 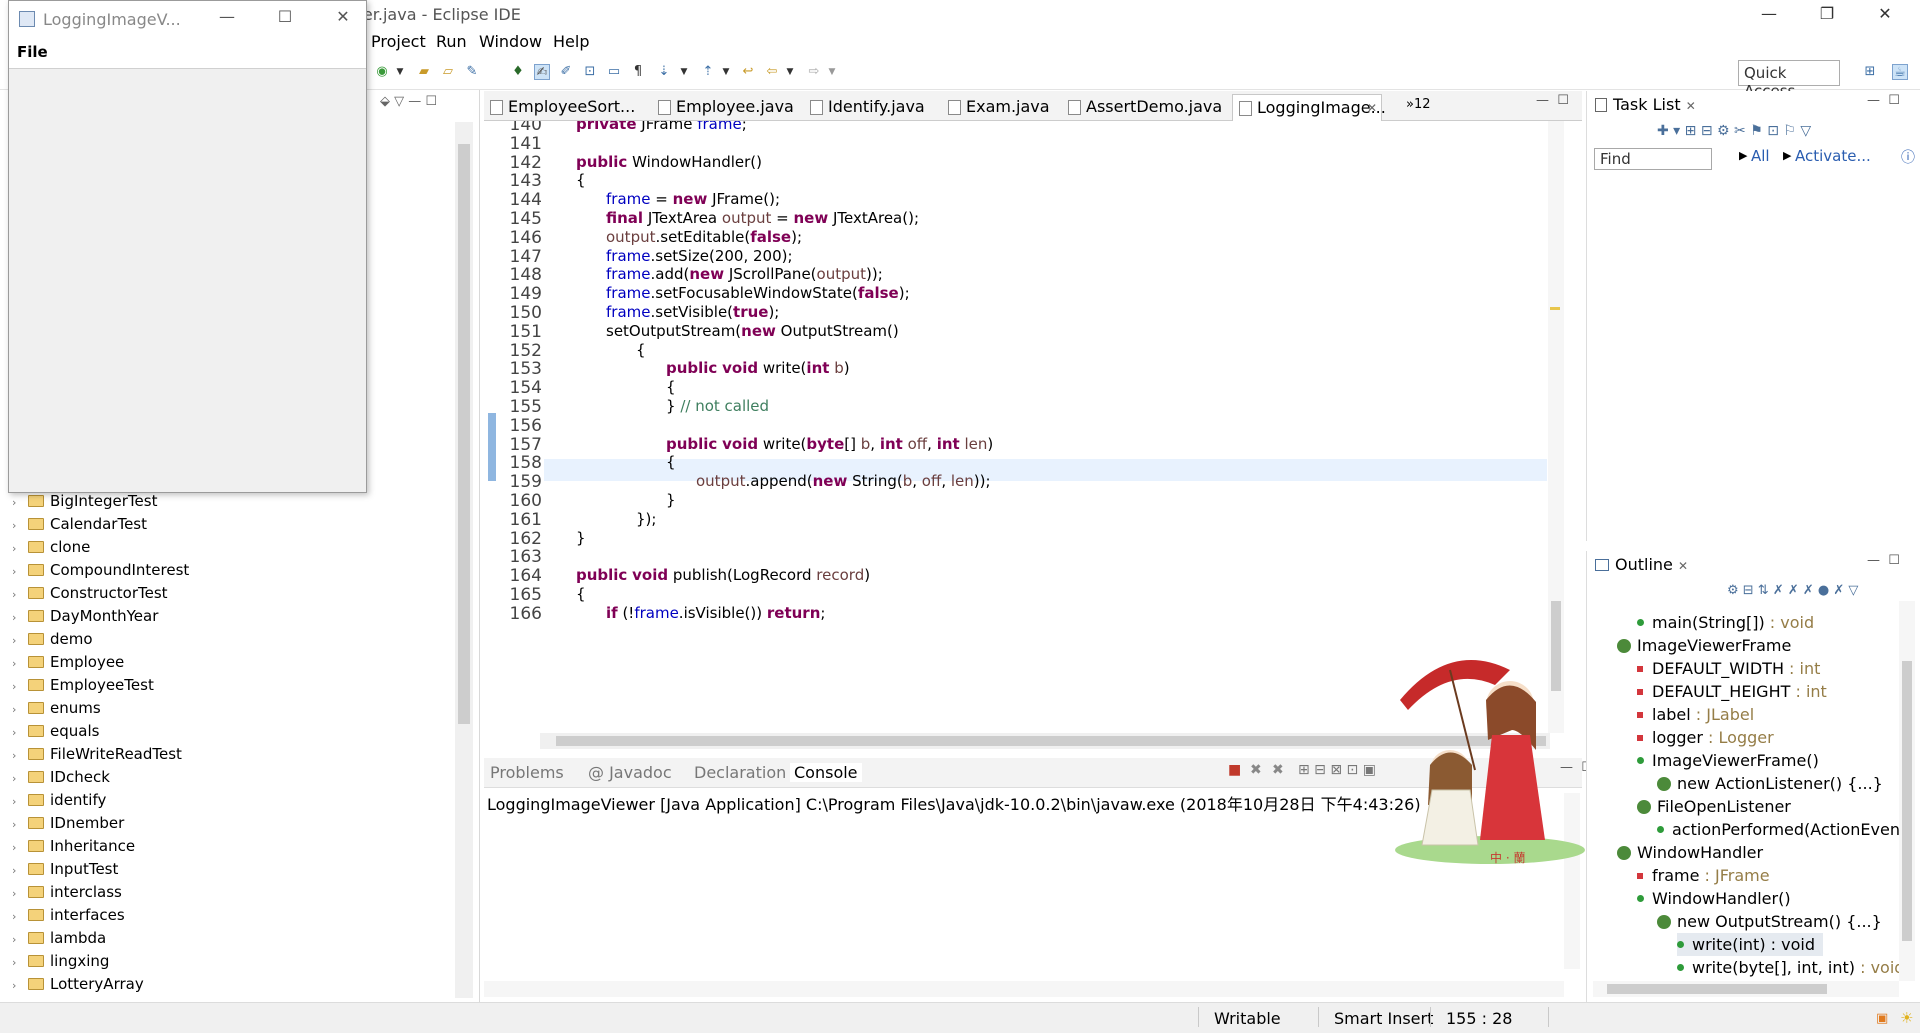 What do you see at coordinates (59, 800) in the screenshot?
I see `package-item: › identify` at bounding box center [59, 800].